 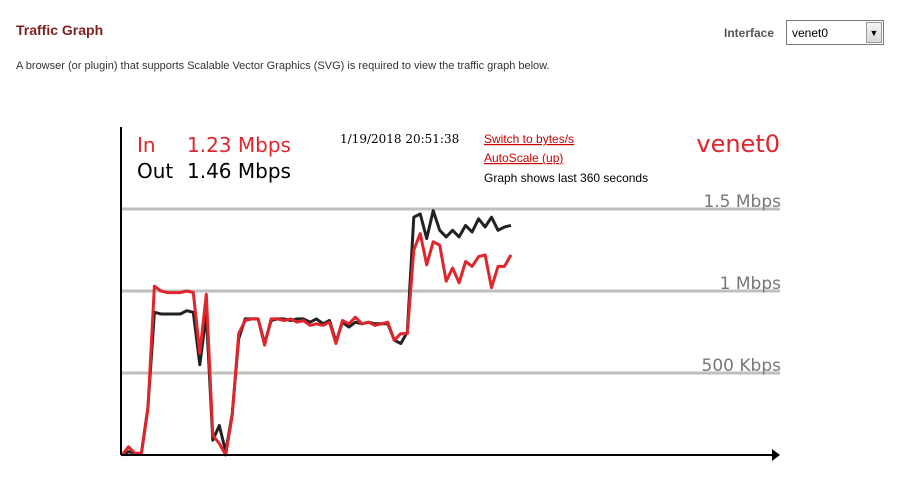 What do you see at coordinates (742, 366) in the screenshot?
I see `y-tick-label-2: 500 Kbps` at bounding box center [742, 366].